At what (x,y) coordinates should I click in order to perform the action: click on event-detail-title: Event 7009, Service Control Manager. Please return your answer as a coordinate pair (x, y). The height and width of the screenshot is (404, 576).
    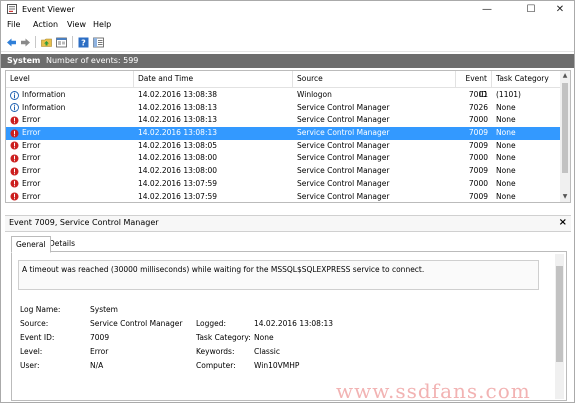
    Looking at the image, I should click on (84, 222).